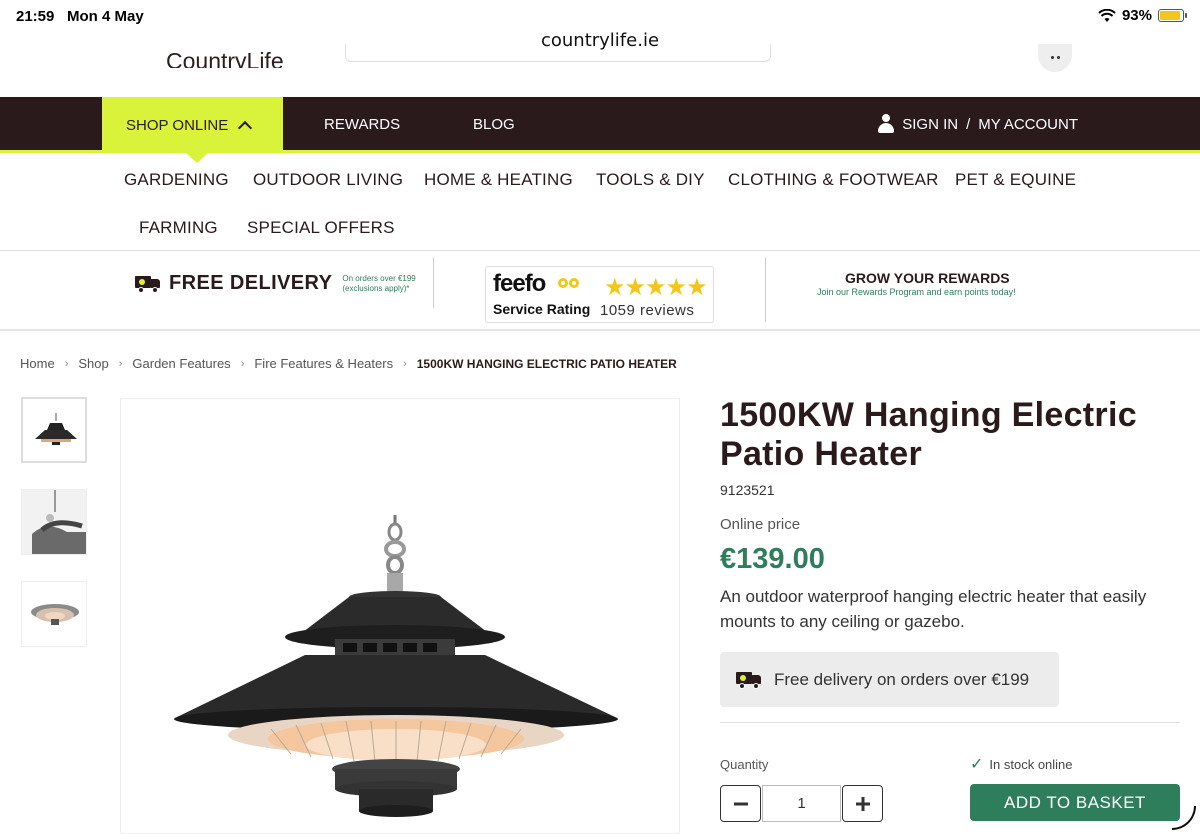  Describe the element at coordinates (747, 490) in the screenshot. I see `product-sku: 9123521` at that location.